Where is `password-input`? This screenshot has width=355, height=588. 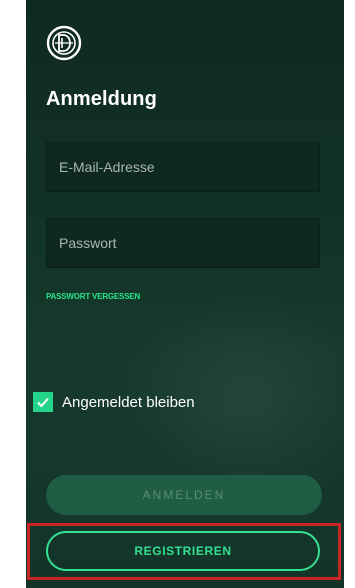 password-input is located at coordinates (189, 243).